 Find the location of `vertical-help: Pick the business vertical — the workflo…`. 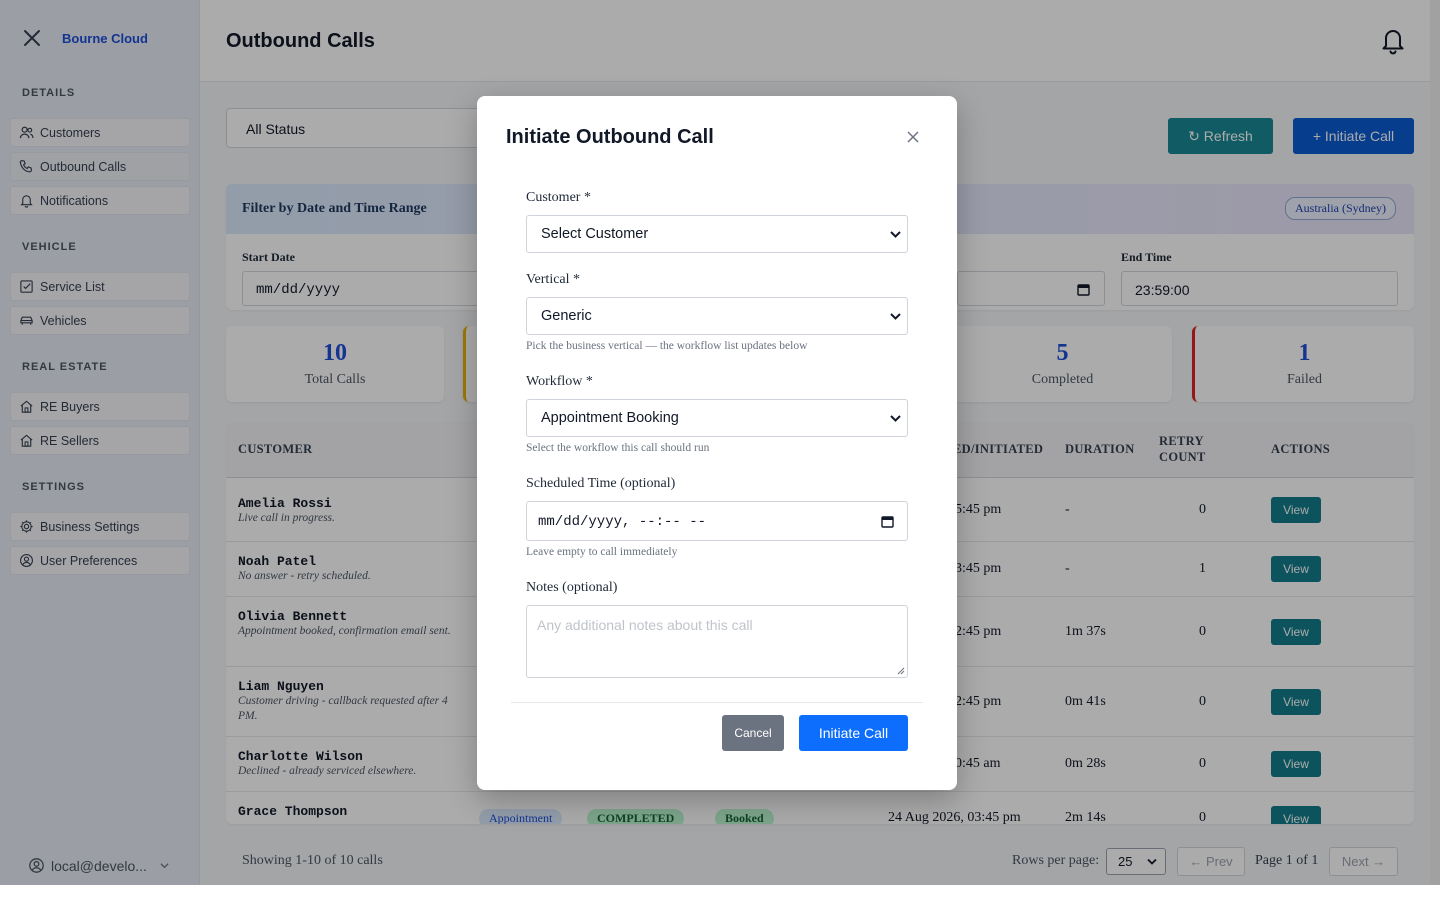

vertical-help: Pick the business vertical — the workflo… is located at coordinates (667, 346).